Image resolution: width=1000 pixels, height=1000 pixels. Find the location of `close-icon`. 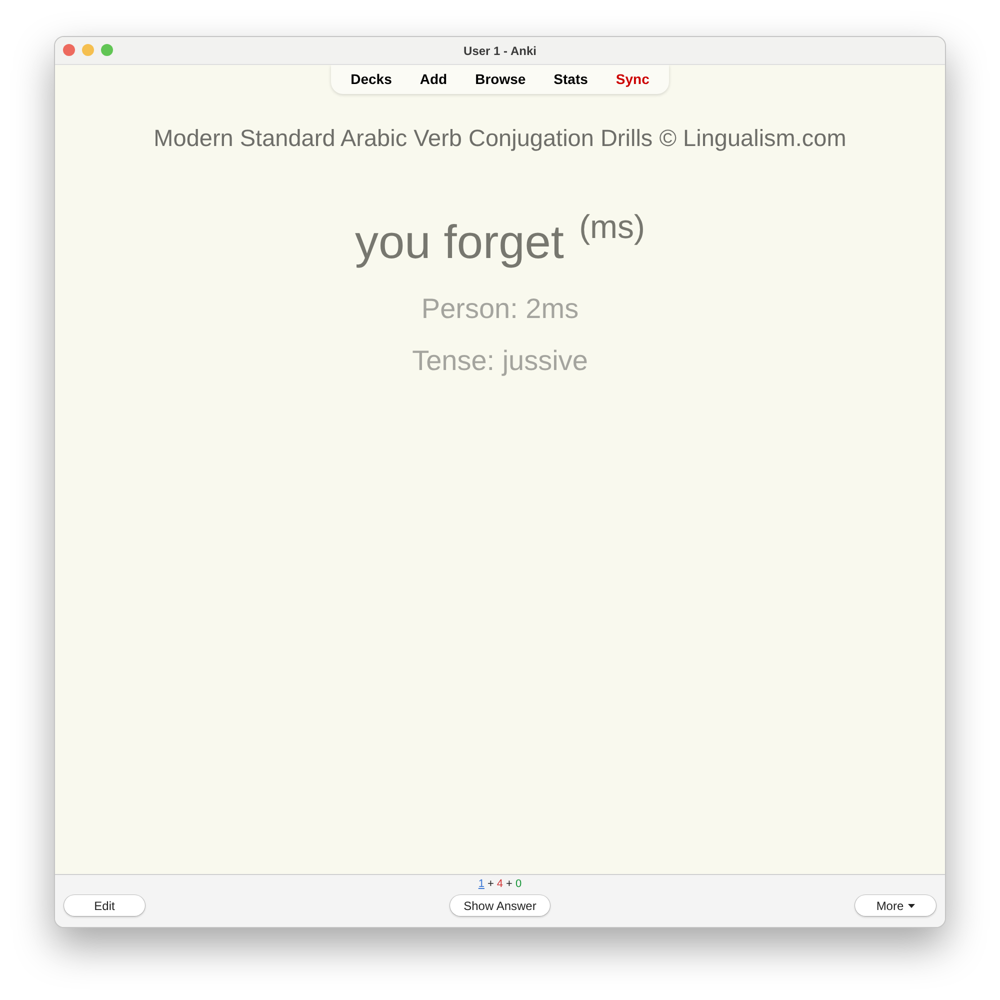

close-icon is located at coordinates (69, 50).